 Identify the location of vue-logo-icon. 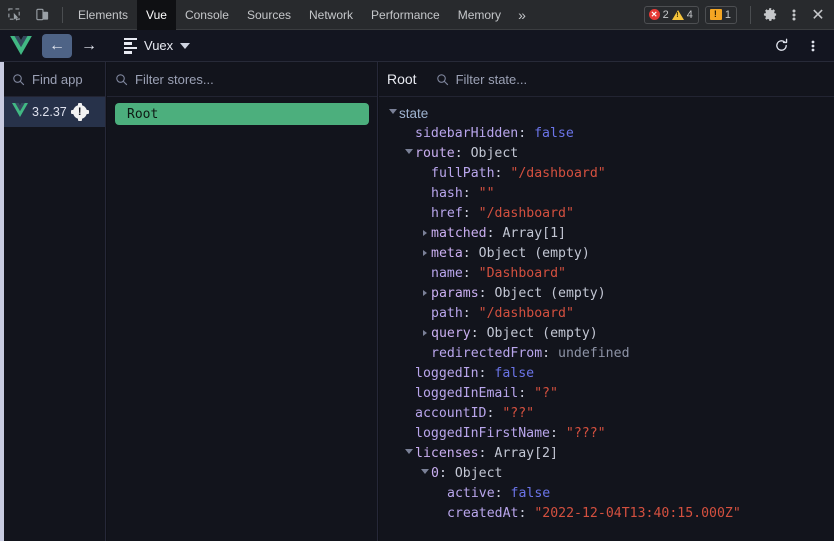
(21, 45).